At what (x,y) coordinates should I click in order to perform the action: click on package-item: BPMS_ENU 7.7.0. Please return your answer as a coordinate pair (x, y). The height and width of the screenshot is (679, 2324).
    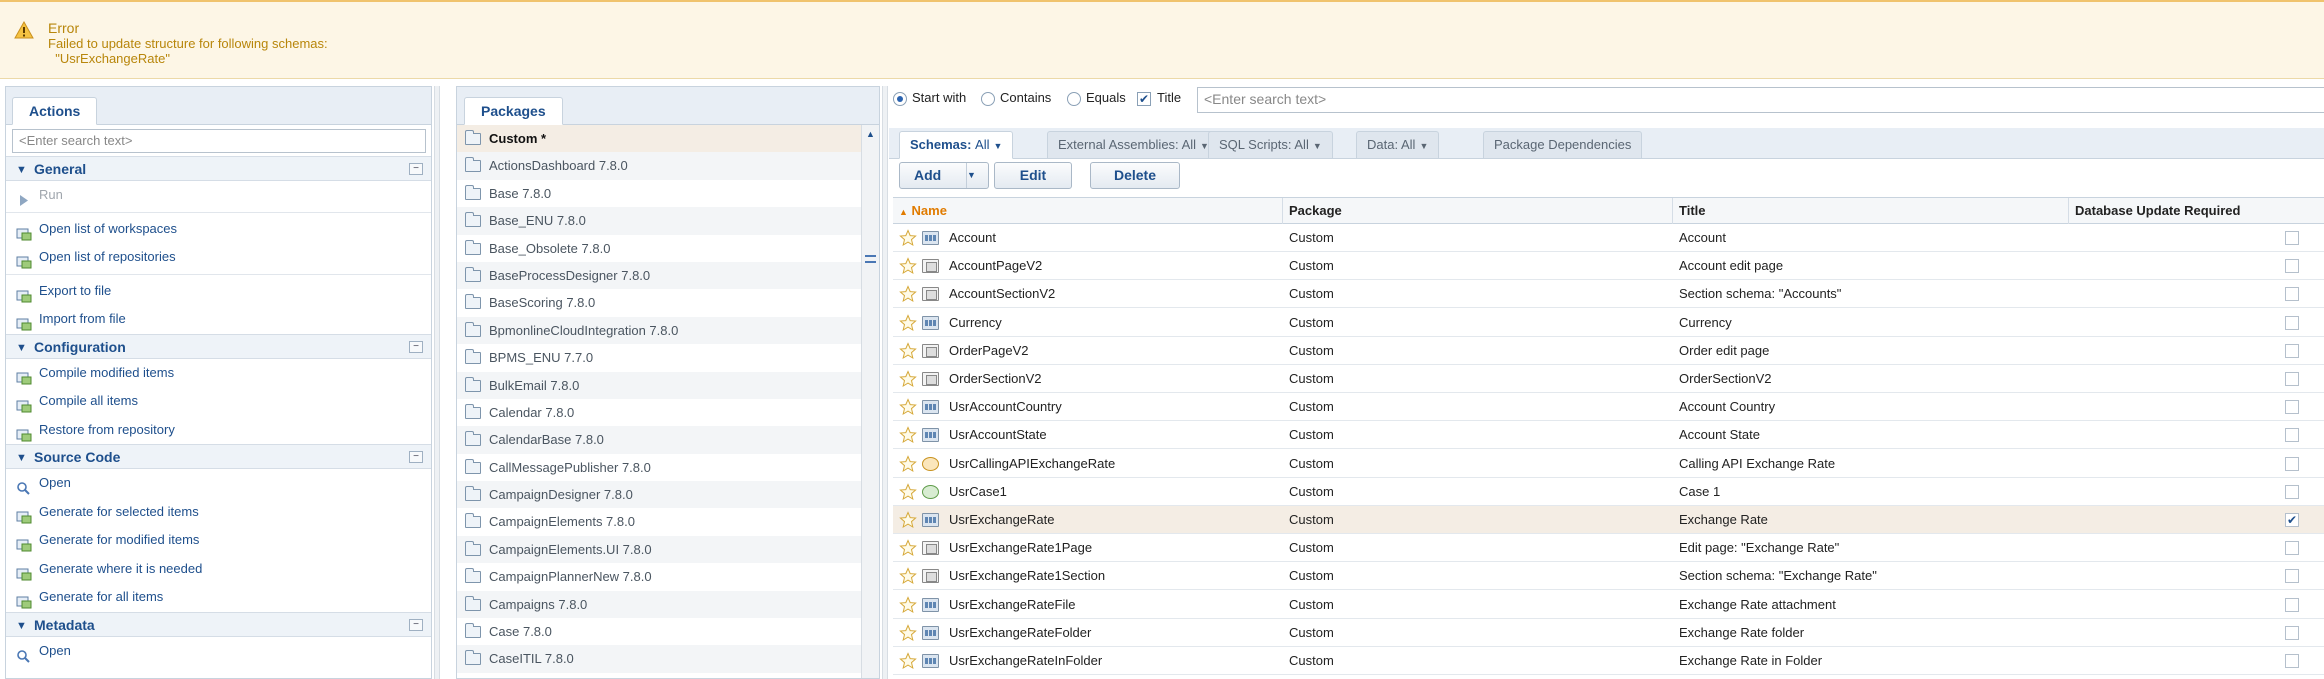
    Looking at the image, I should click on (659, 357).